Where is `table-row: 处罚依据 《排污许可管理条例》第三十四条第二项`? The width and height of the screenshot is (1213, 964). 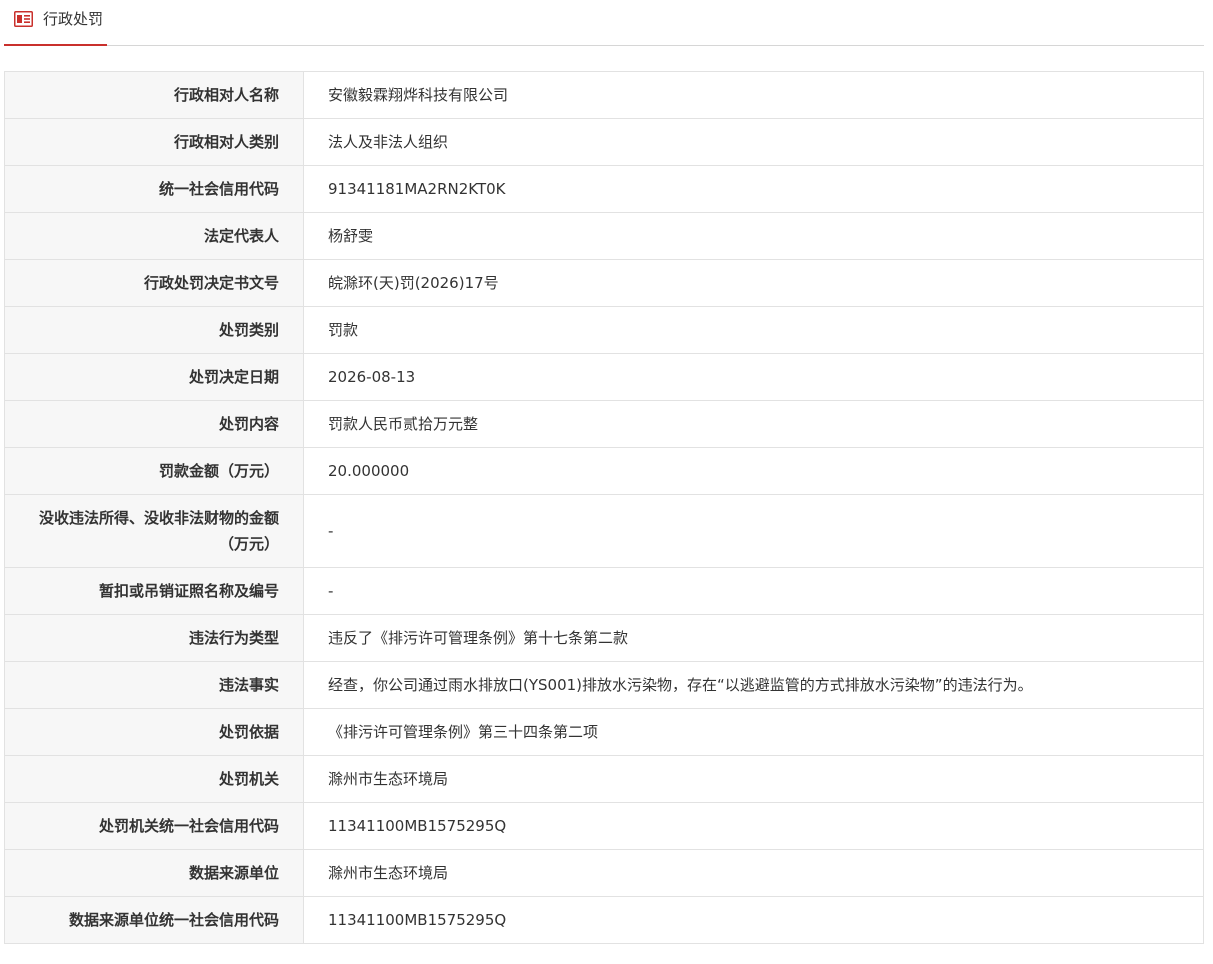
table-row: 处罚依据 《排污许可管理条例》第三十四条第二项 is located at coordinates (604, 732).